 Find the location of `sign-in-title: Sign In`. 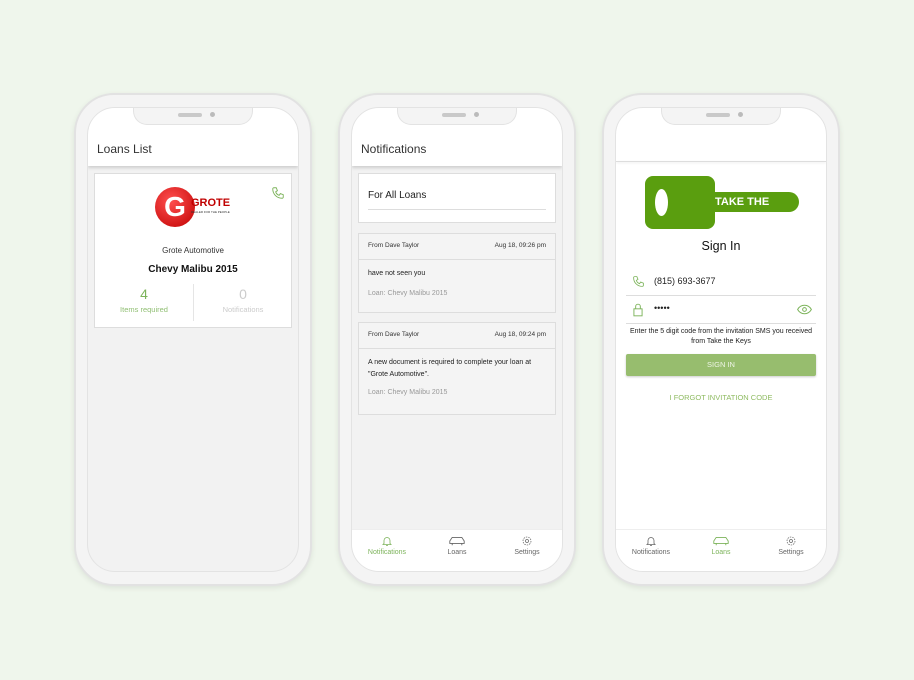

sign-in-title: Sign In is located at coordinates (721, 246).